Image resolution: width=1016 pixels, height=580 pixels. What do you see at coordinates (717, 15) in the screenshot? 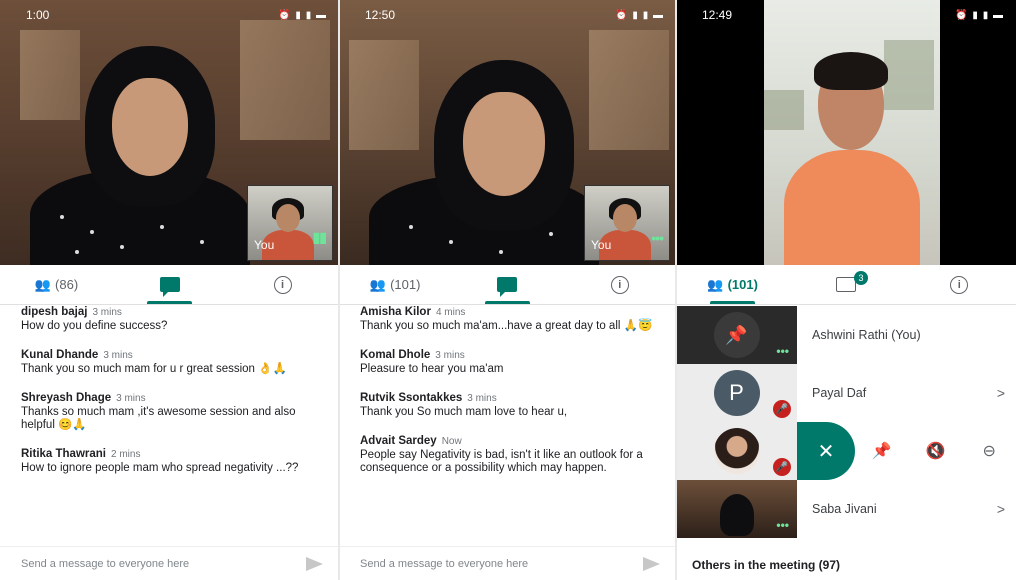
I see `status-time: 12:49` at bounding box center [717, 15].